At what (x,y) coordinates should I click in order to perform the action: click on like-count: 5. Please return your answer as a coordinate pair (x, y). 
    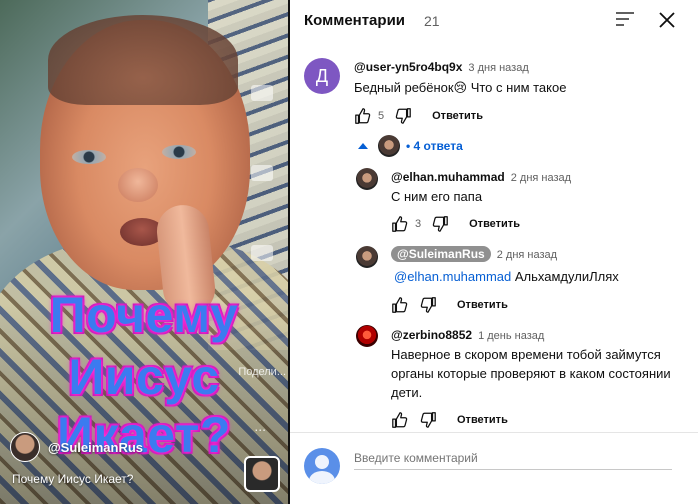
    Looking at the image, I should click on (381, 116).